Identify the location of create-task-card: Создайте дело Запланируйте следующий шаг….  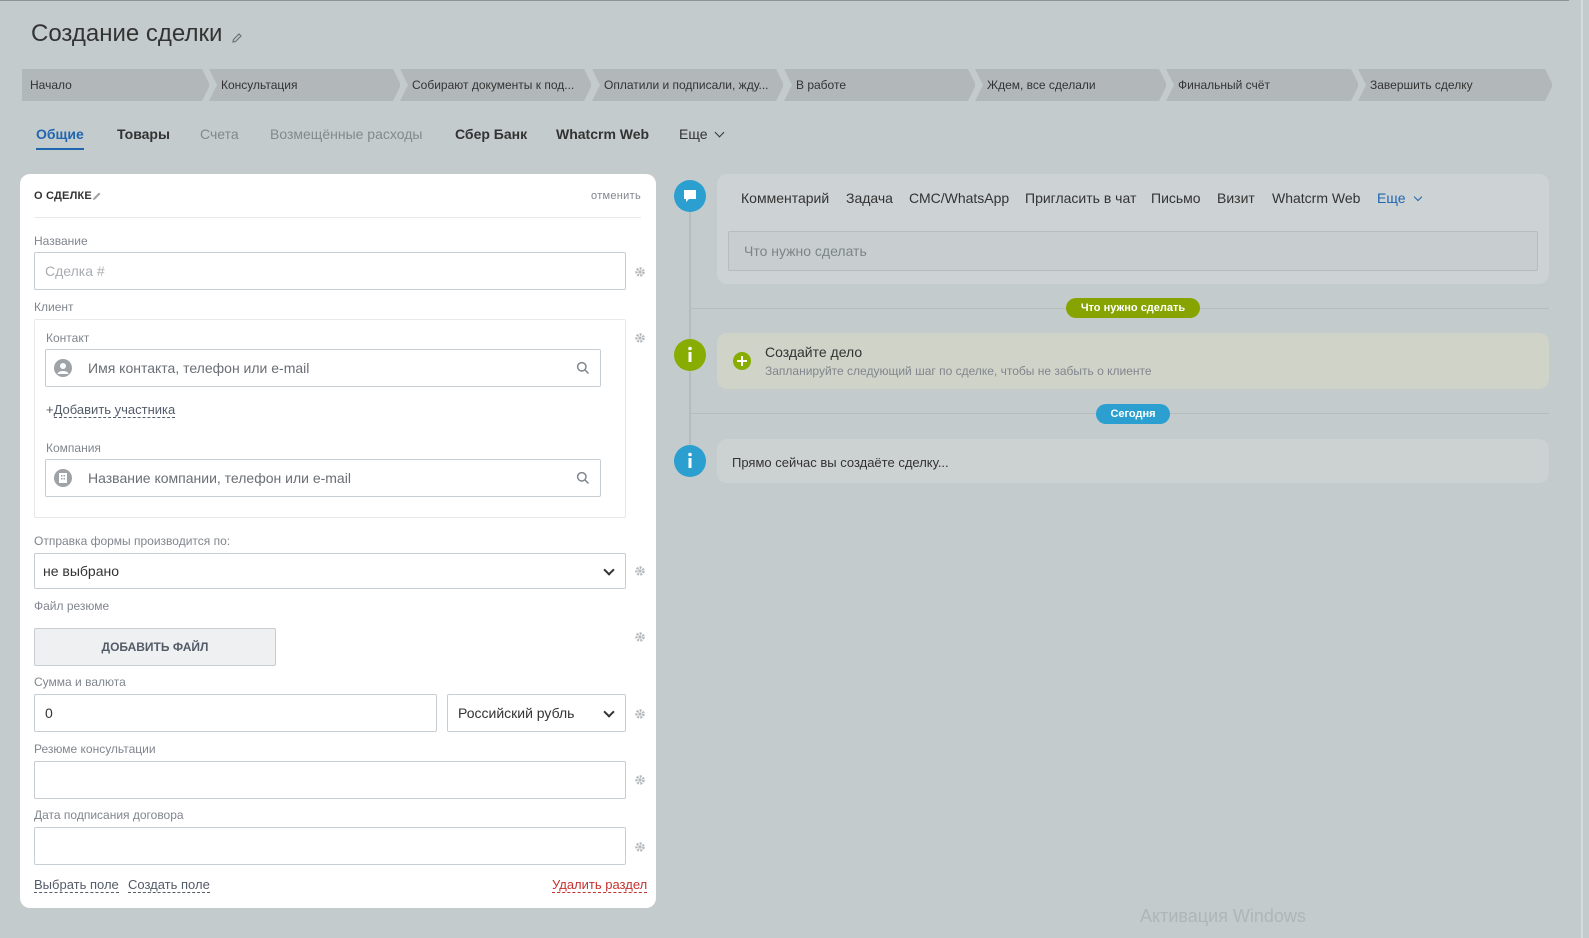
(1133, 361).